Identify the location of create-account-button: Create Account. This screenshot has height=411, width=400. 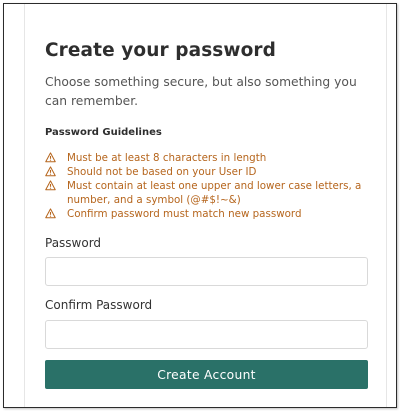
(206, 374).